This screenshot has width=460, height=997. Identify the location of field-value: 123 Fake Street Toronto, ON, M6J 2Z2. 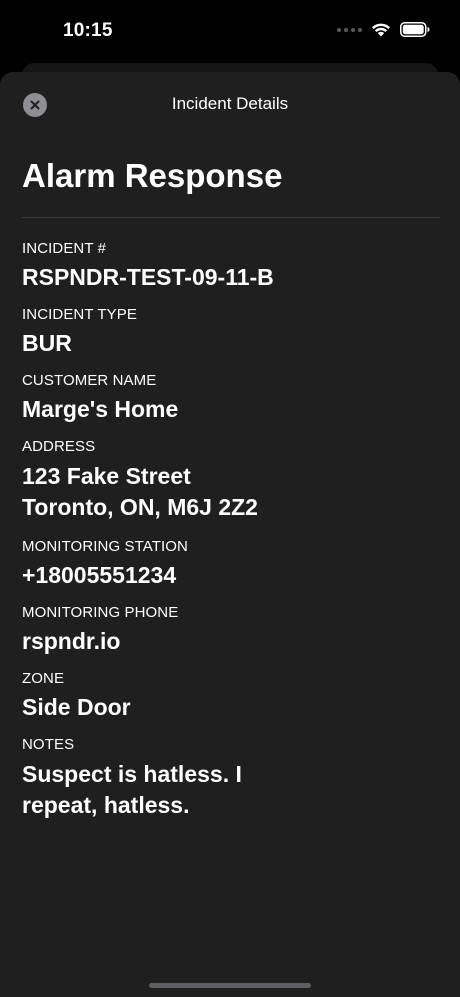
(140, 491).